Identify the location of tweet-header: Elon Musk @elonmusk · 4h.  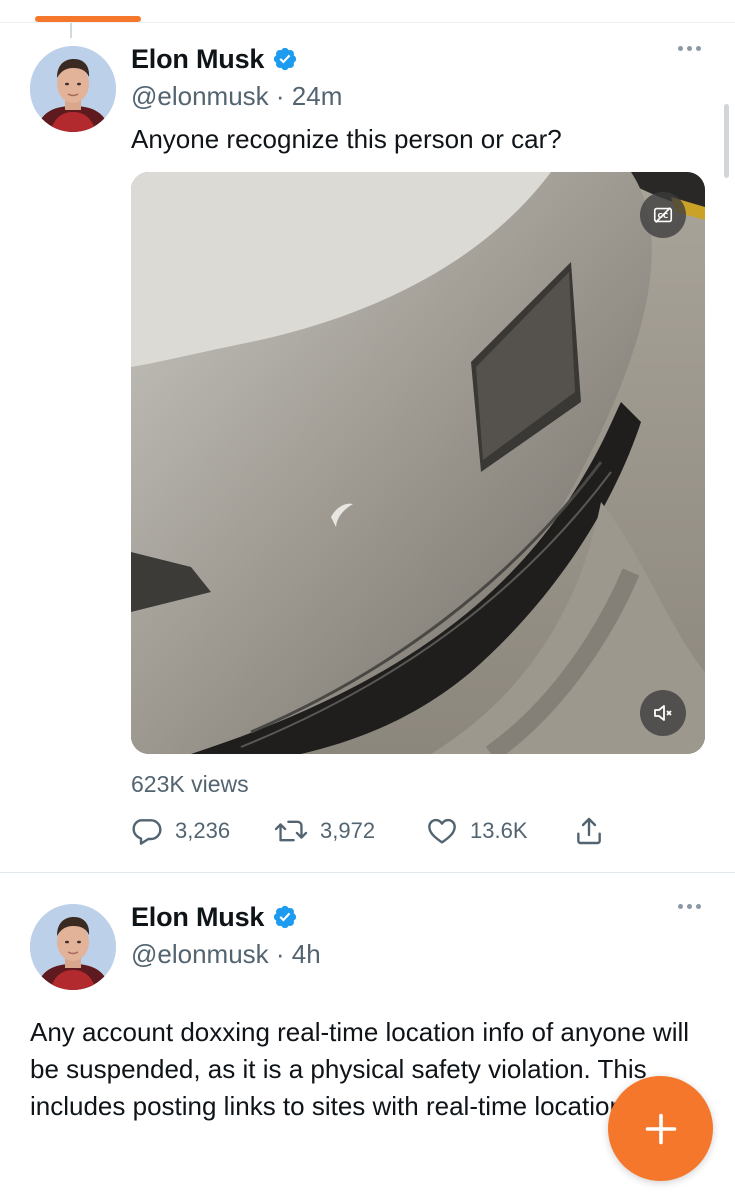
(226, 935).